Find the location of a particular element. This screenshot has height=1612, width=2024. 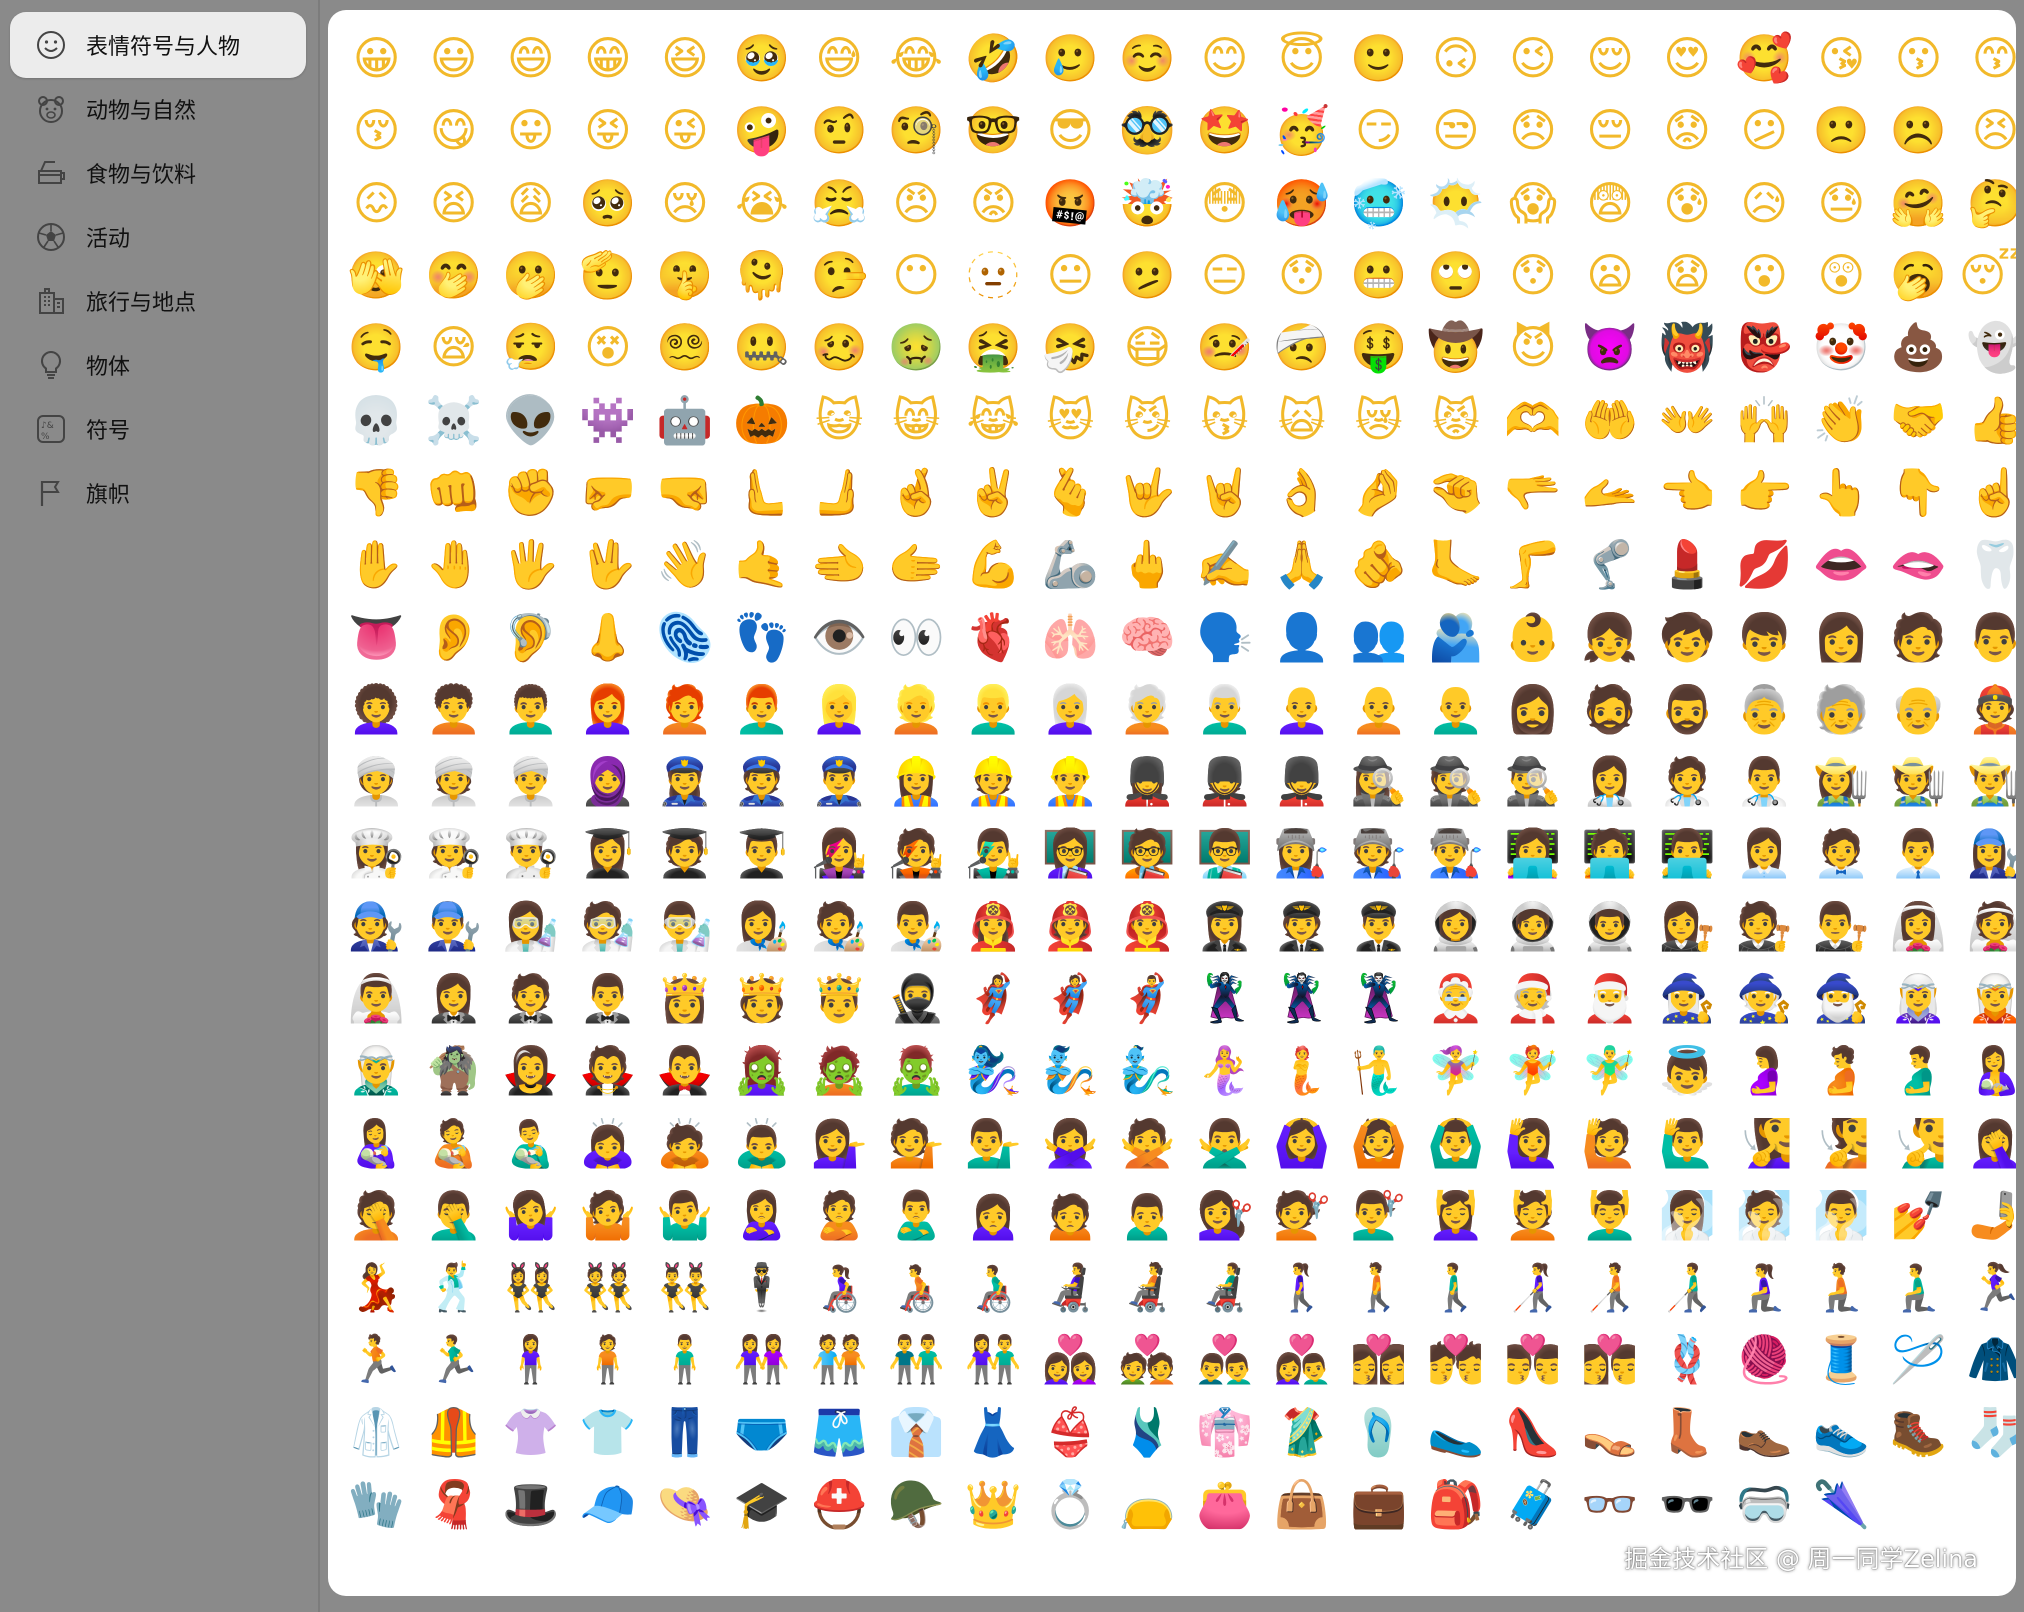

emoji-cell: 👨‍🎓 is located at coordinates (761, 853).